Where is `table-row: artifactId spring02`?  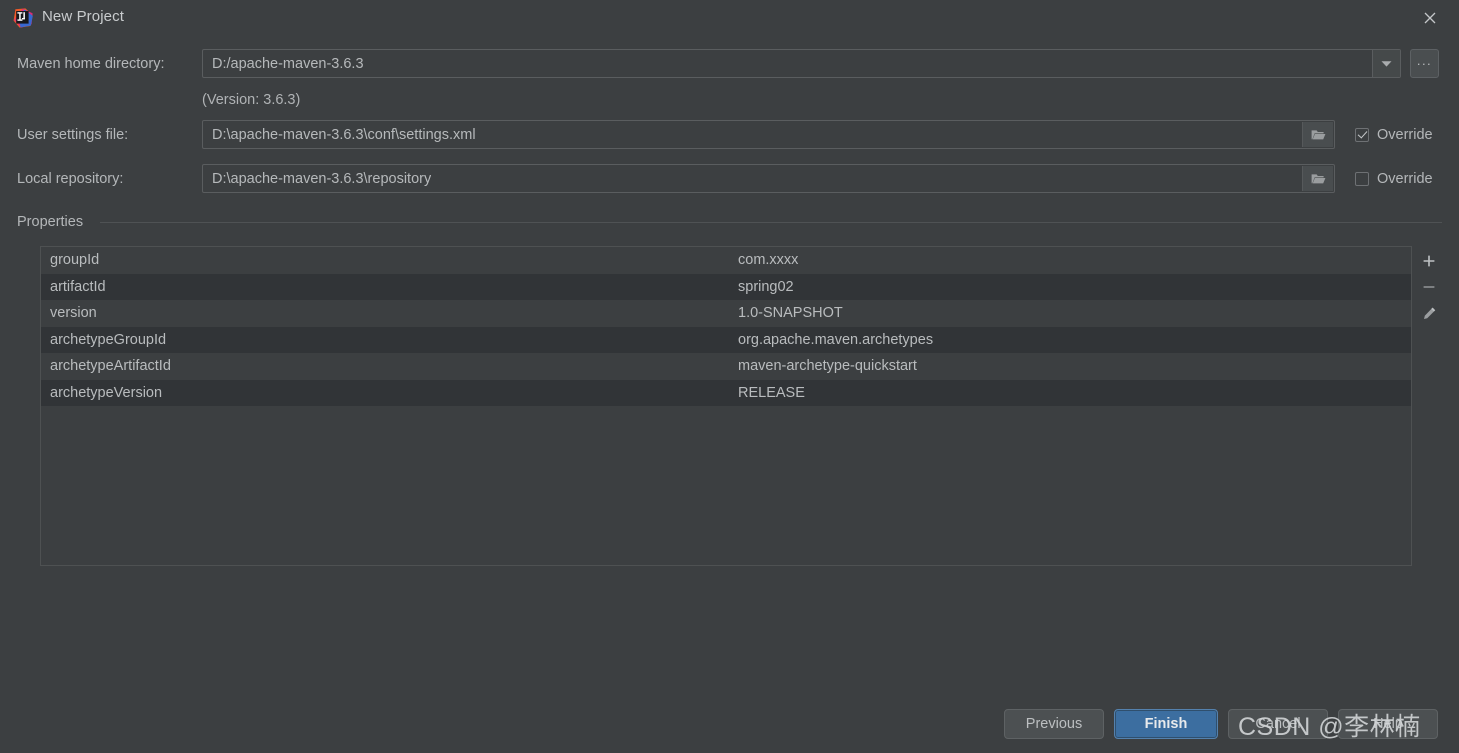
table-row: artifactId spring02 is located at coordinates (726, 286).